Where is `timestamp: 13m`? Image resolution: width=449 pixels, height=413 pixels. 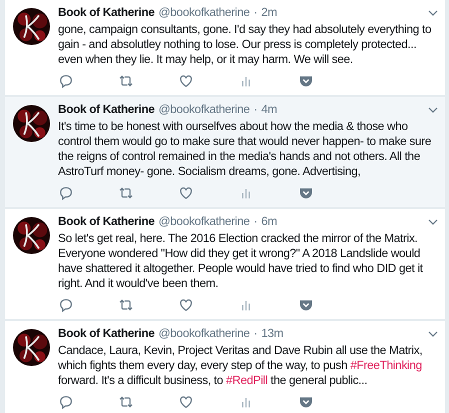 timestamp: 13m is located at coordinates (272, 333).